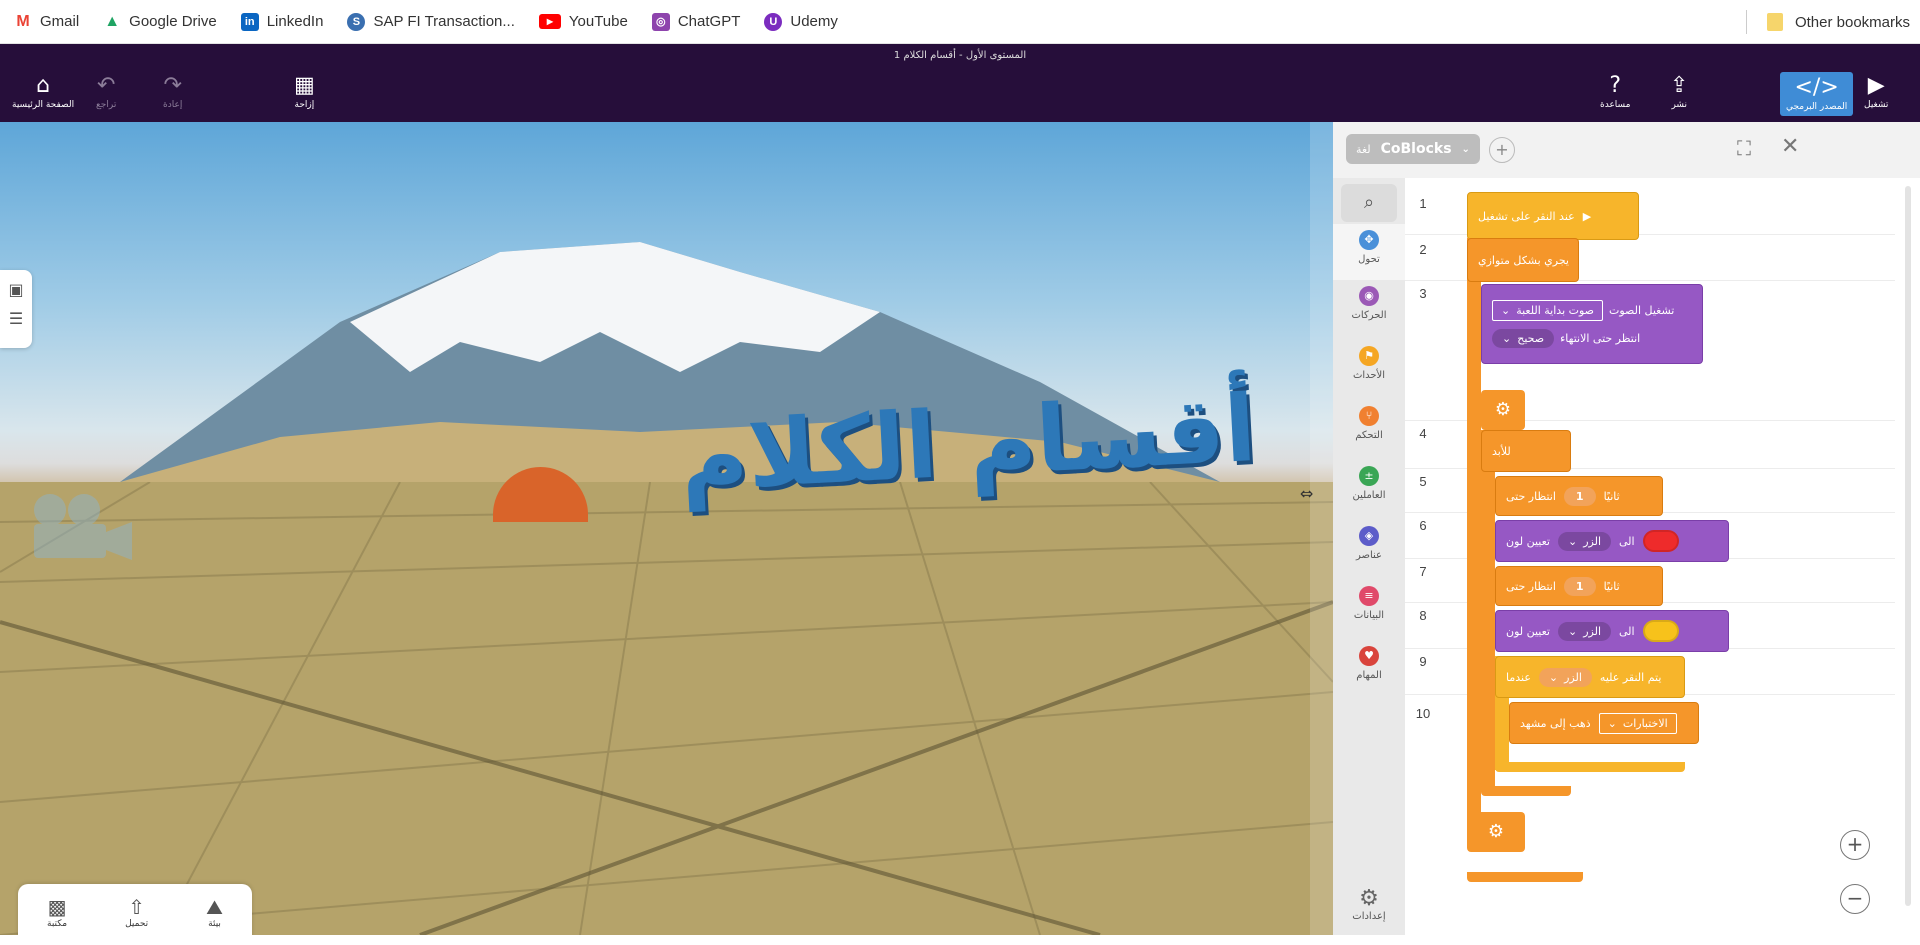 Image resolution: width=1920 pixels, height=945 pixels. What do you see at coordinates (1321, 528) in the screenshot?
I see `panel-splitter` at bounding box center [1321, 528].